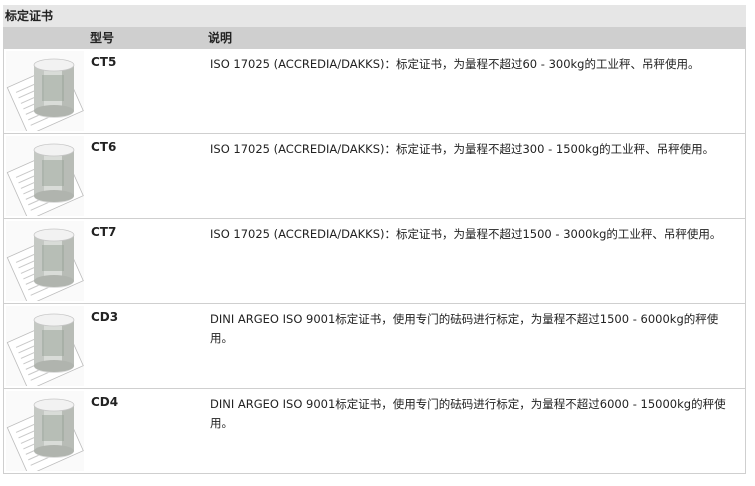  What do you see at coordinates (220, 38) in the screenshot?
I see `header-description: 说明` at bounding box center [220, 38].